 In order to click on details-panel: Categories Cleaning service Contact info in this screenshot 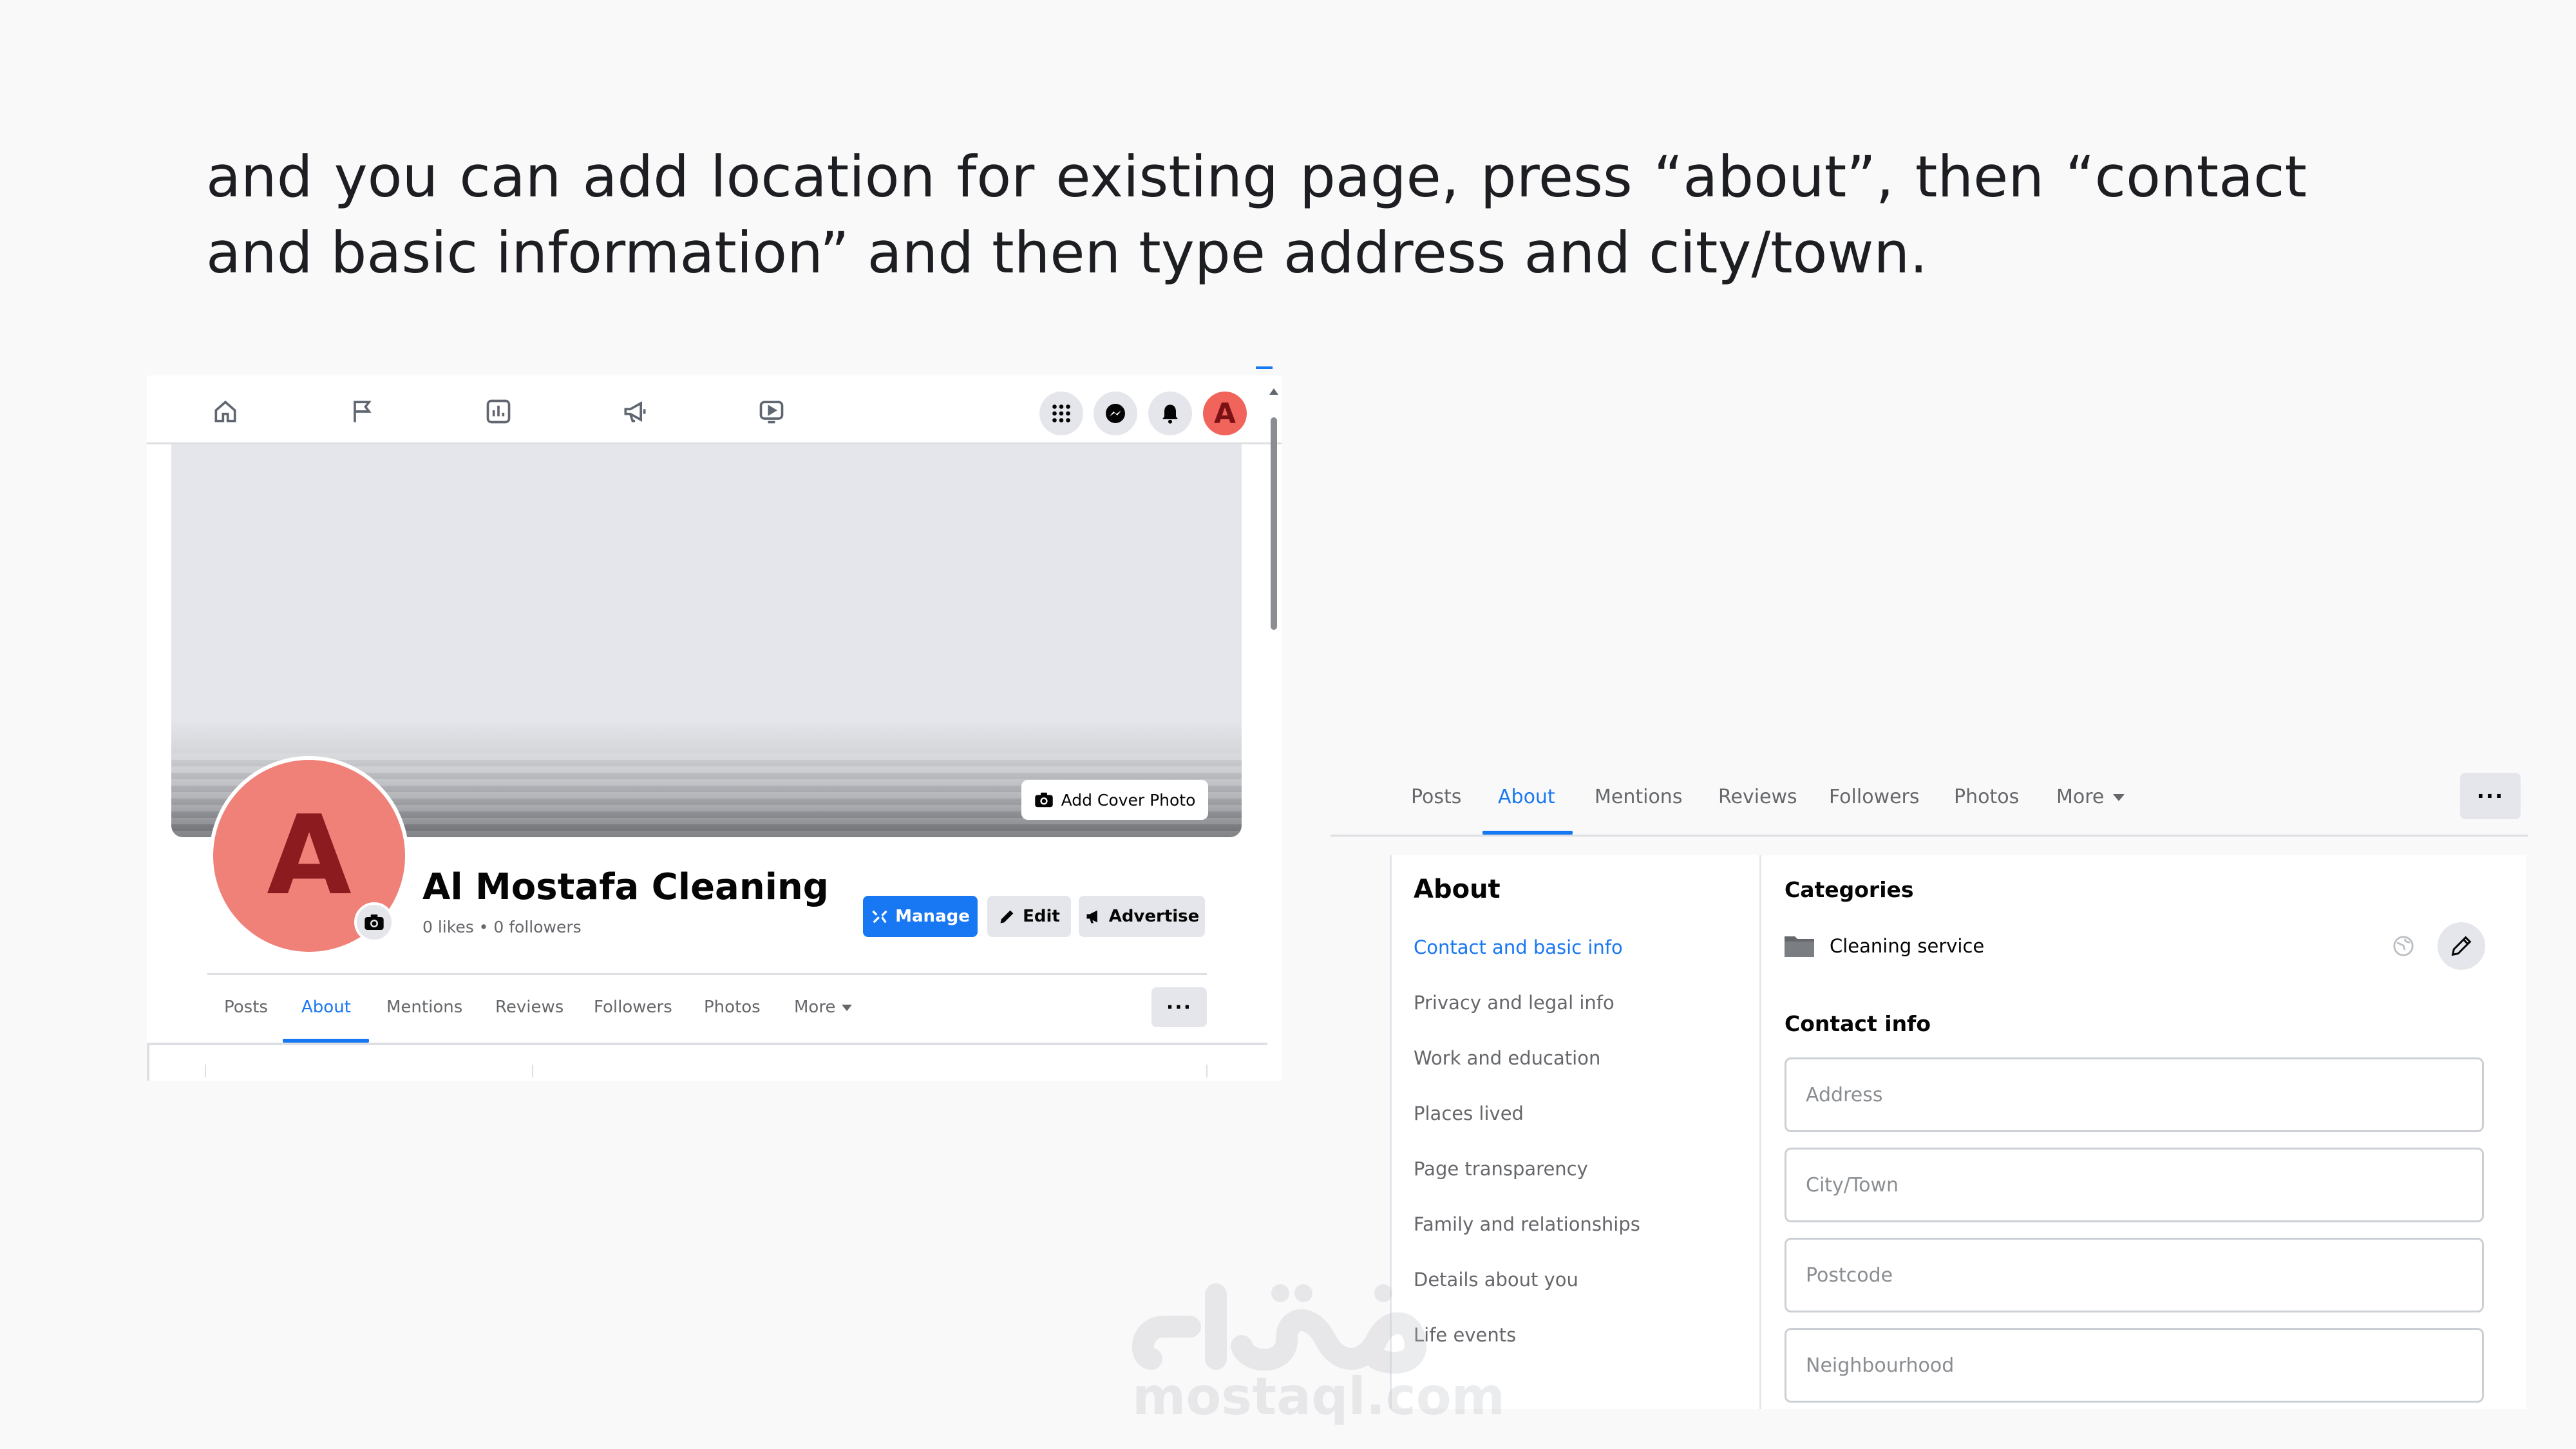, I will do `click(2142, 1132)`.